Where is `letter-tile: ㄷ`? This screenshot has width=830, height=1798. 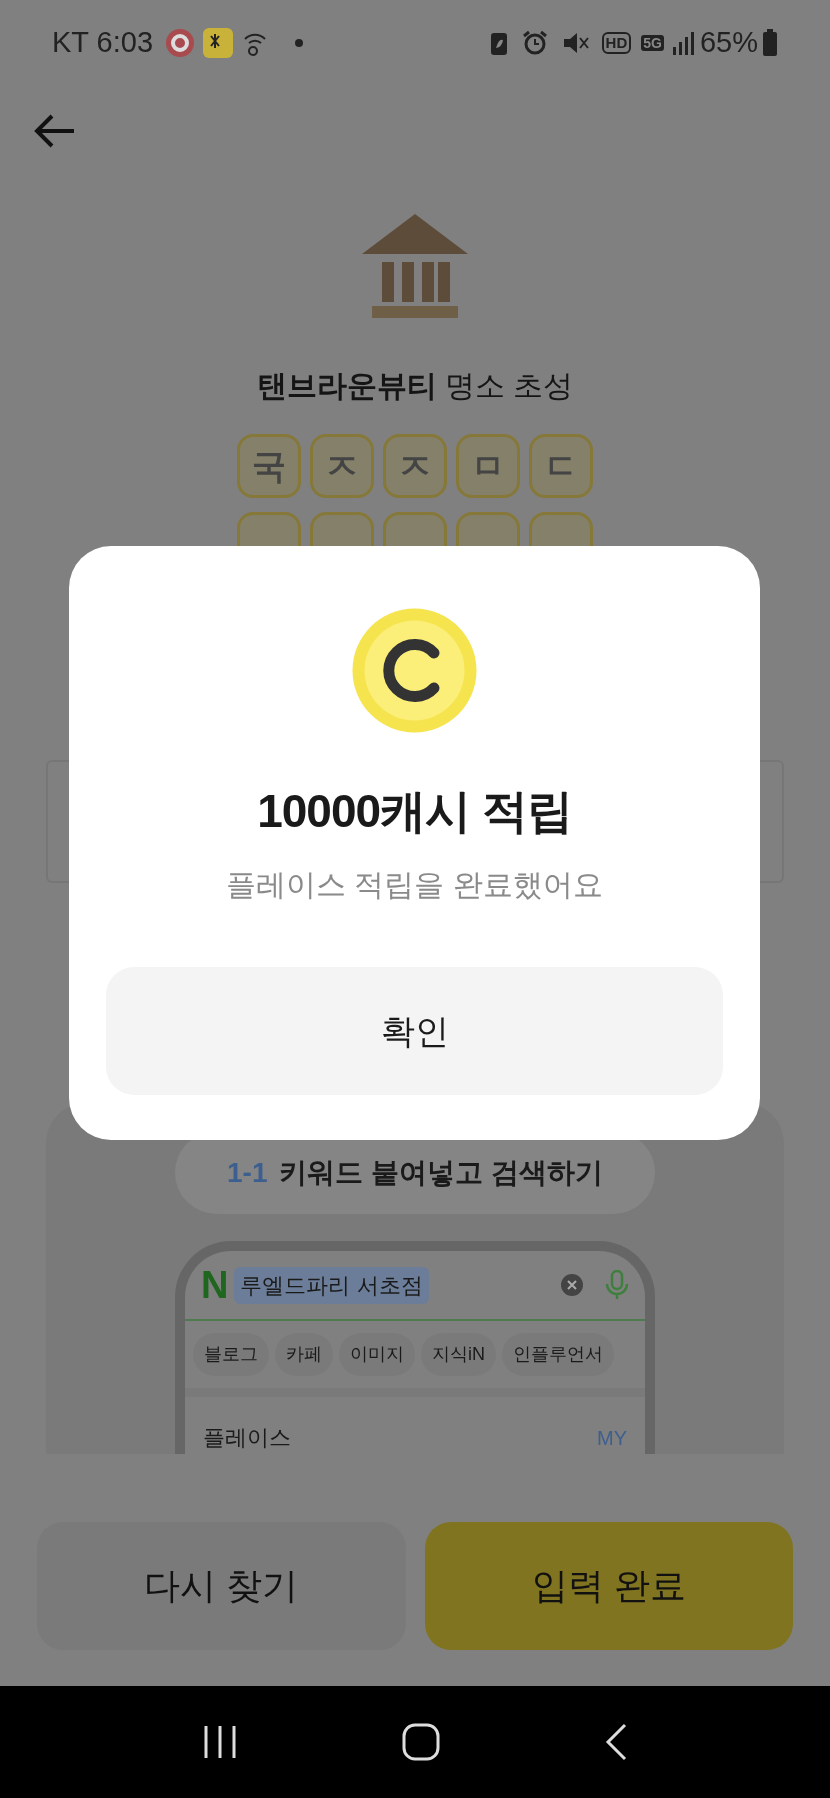 letter-tile: ㄷ is located at coordinates (561, 466).